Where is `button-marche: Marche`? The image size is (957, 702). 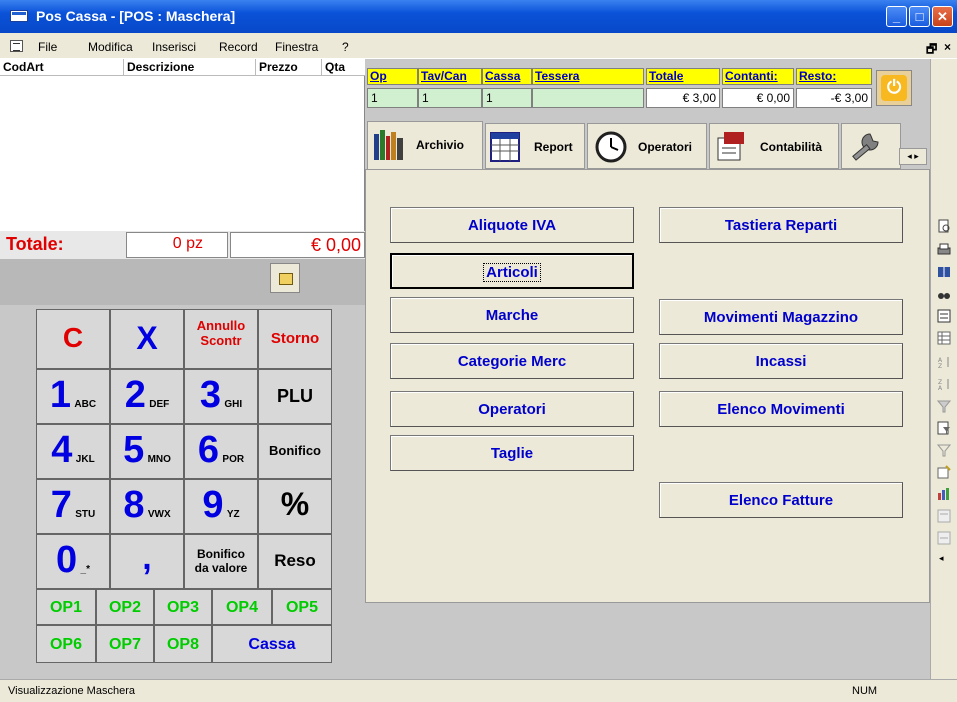 button-marche: Marche is located at coordinates (512, 315).